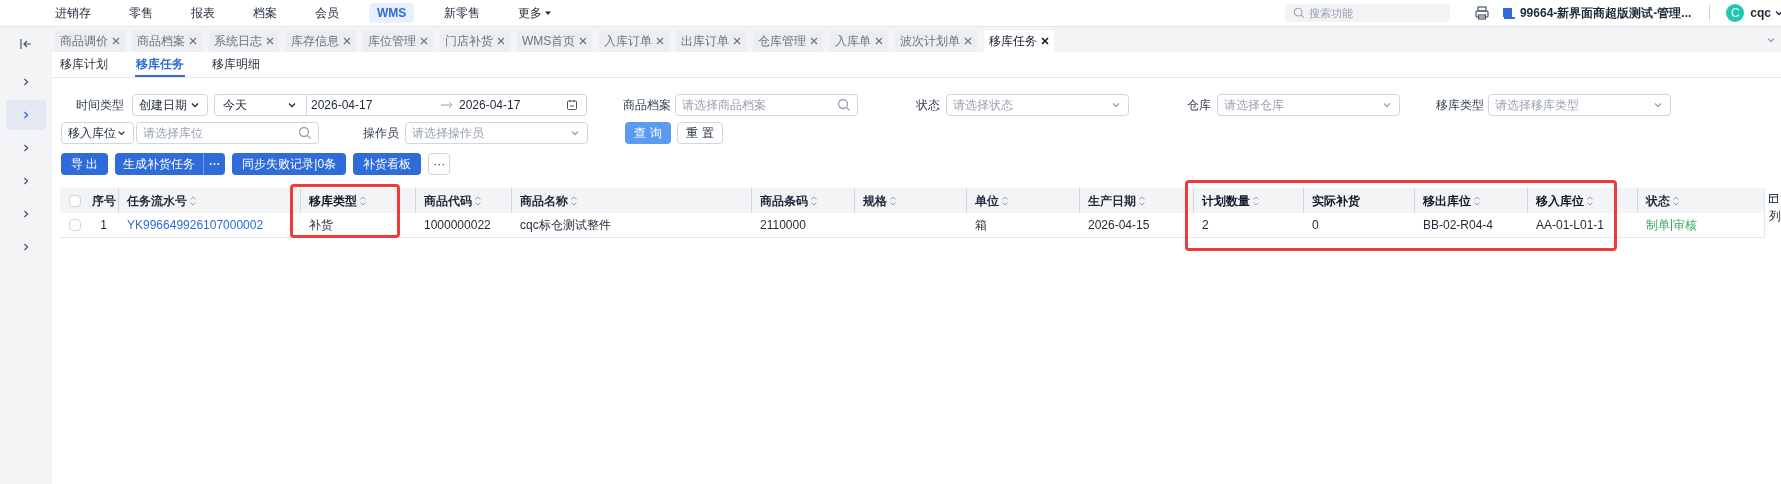 Image resolution: width=1781 pixels, height=484 pixels. Describe the element at coordinates (634, 41) in the screenshot. I see `page-tab: 入库订单` at that location.